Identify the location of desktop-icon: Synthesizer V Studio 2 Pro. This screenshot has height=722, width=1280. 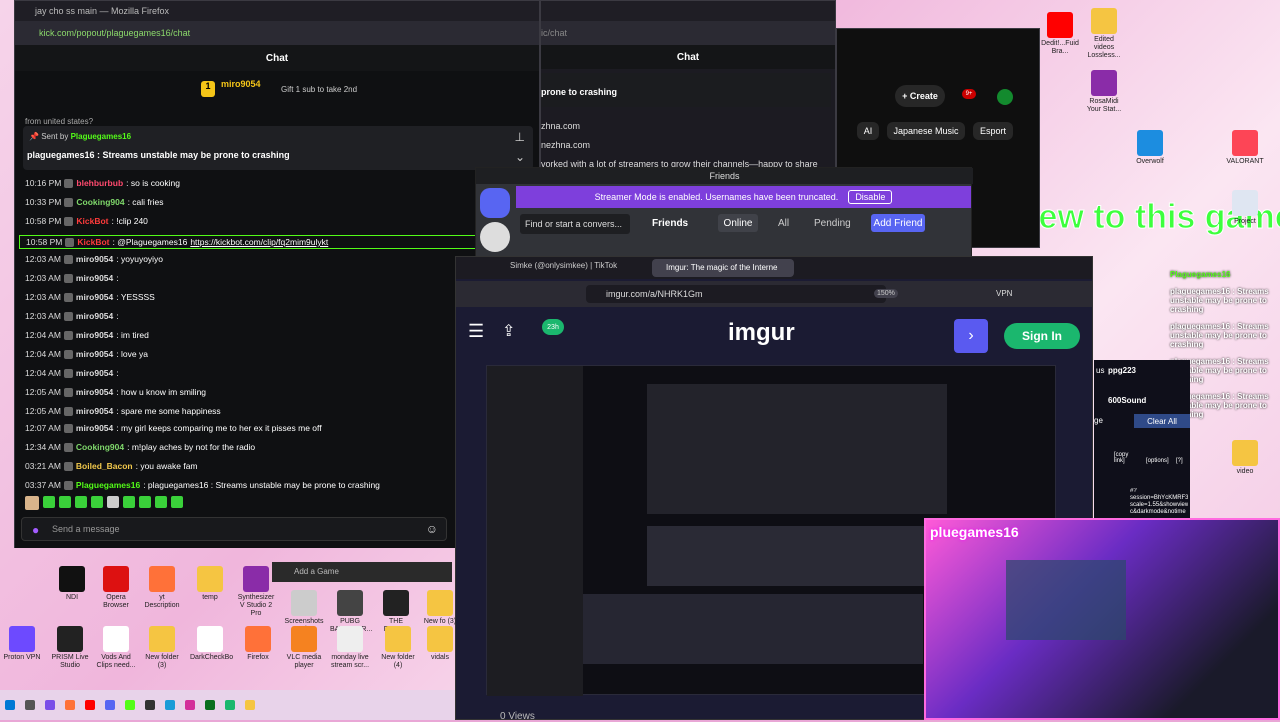
(256, 592).